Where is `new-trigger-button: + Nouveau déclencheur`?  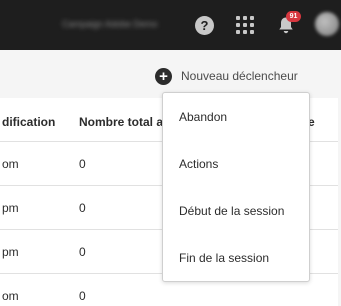 new-trigger-button: + Nouveau déclencheur is located at coordinates (226, 76).